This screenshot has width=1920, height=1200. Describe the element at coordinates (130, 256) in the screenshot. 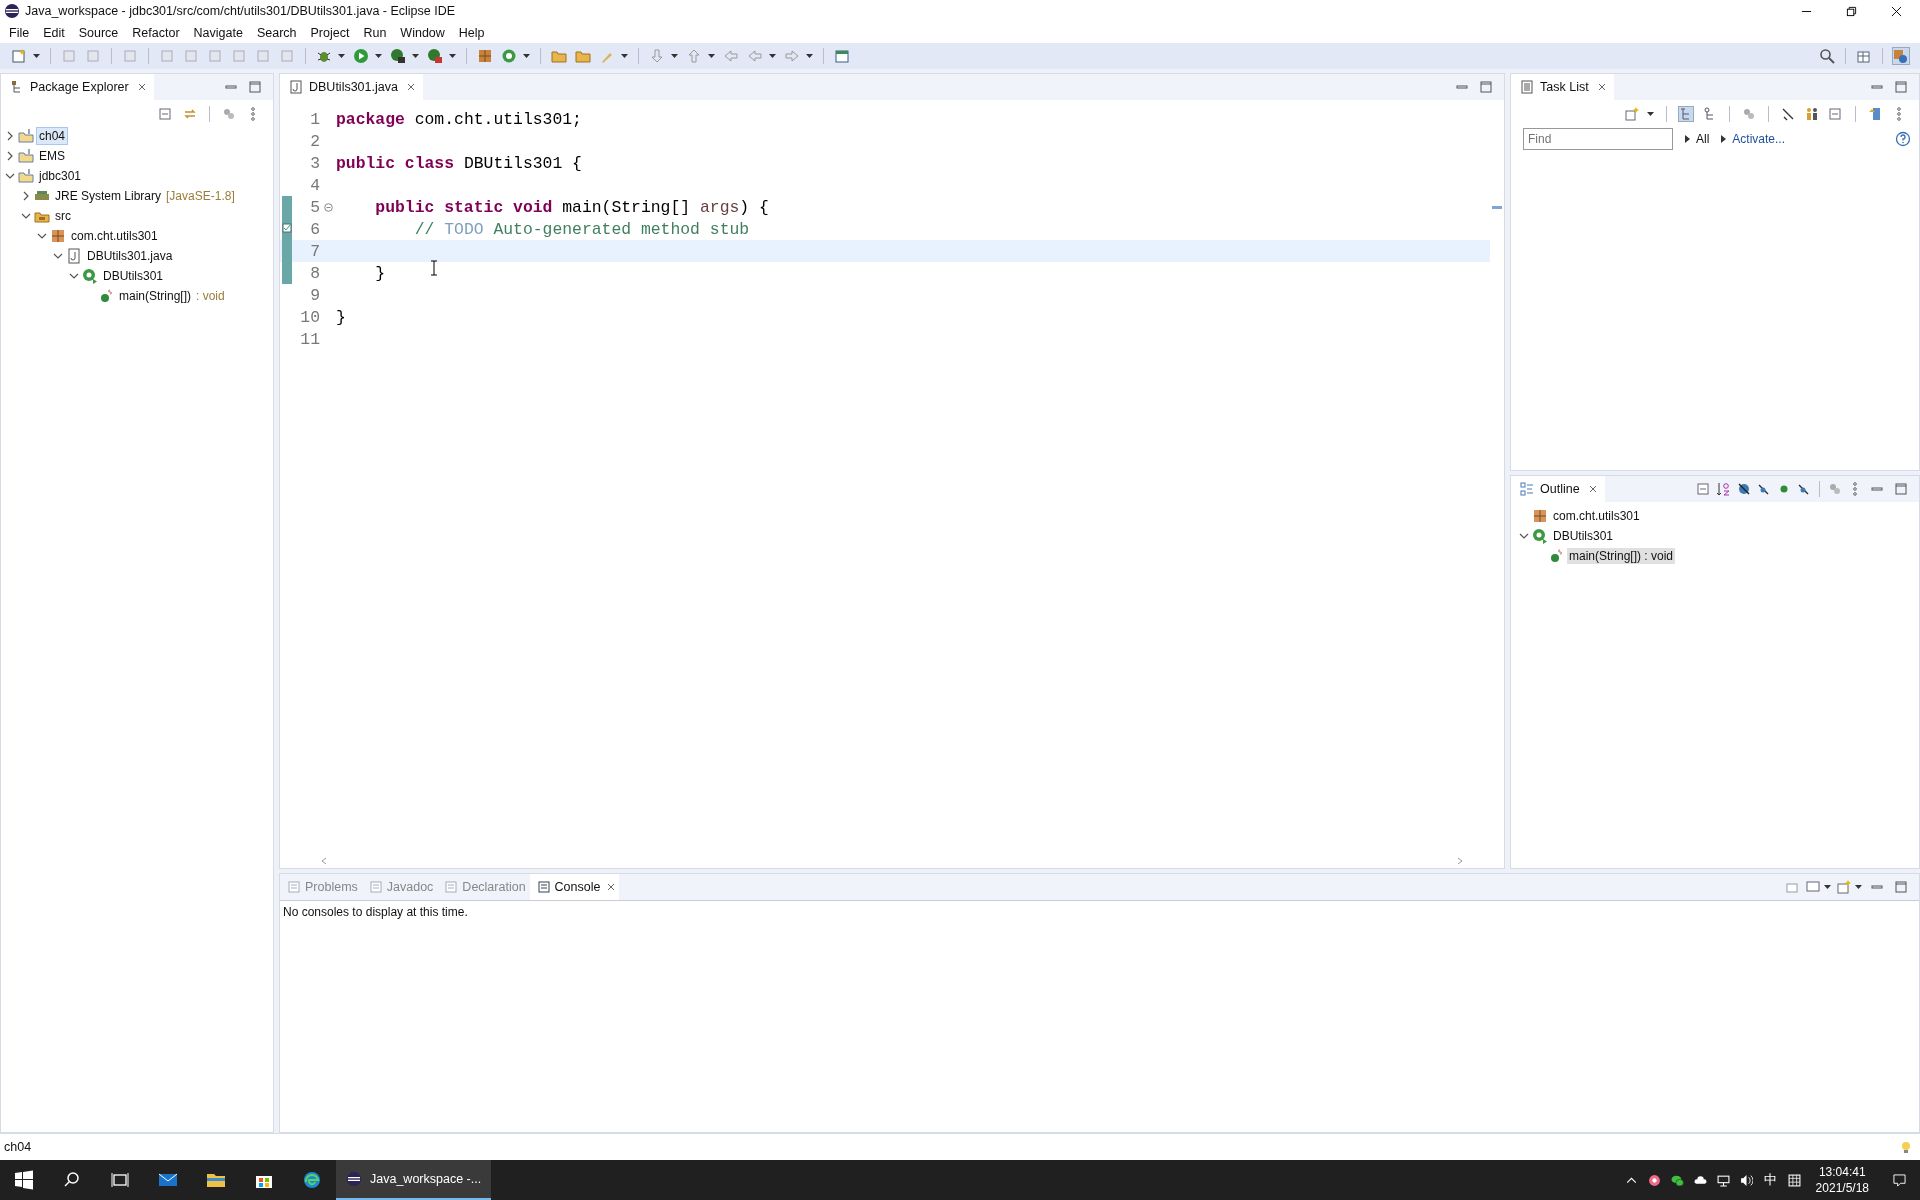

I see `tree-item: DBUtils301.java` at that location.